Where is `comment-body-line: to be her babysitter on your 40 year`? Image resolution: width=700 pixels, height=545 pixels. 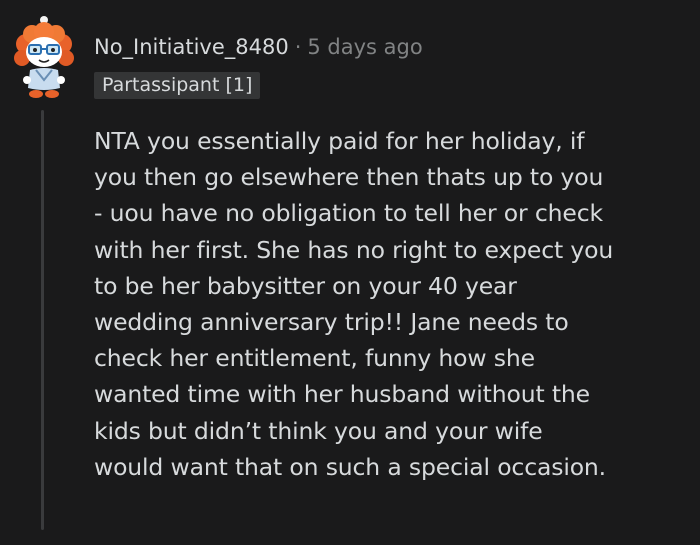
comment-body-line: to be her babysitter on your 40 year is located at coordinates (305, 285).